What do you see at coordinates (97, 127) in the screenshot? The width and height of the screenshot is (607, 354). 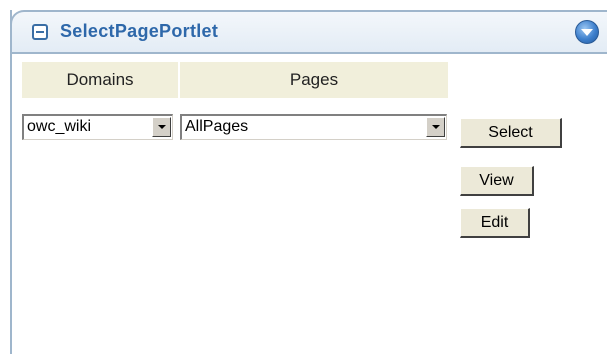 I see `domain-select: owc_wiki` at bounding box center [97, 127].